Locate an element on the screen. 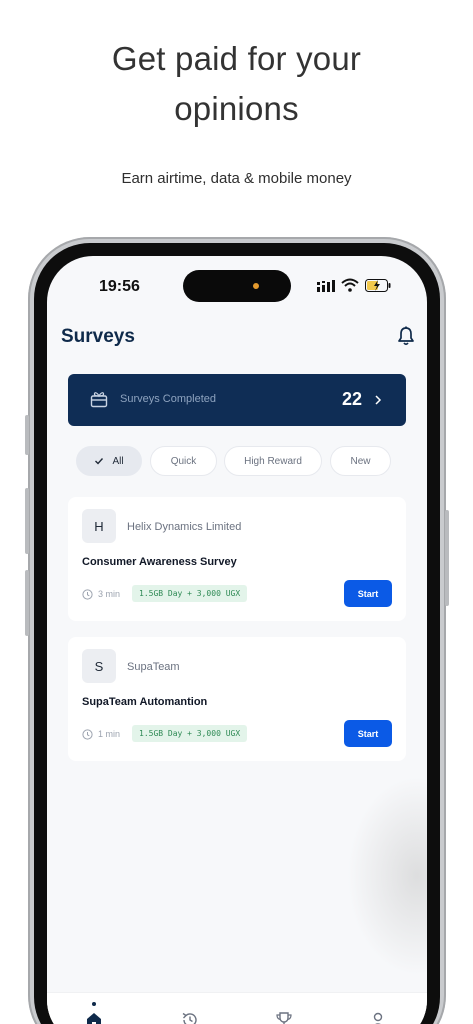  phone-volume-up-button is located at coordinates (27, 521).